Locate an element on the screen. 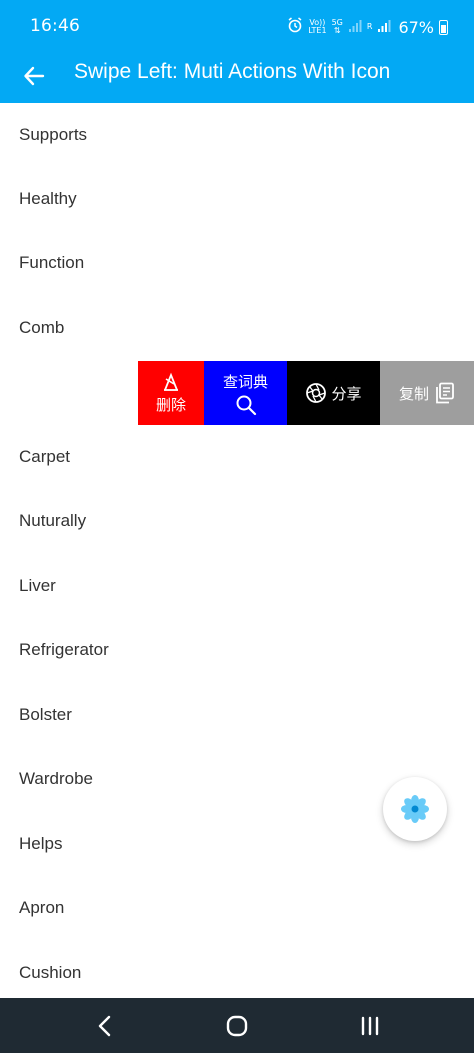  list-item-label: Healthy is located at coordinates (48, 198).